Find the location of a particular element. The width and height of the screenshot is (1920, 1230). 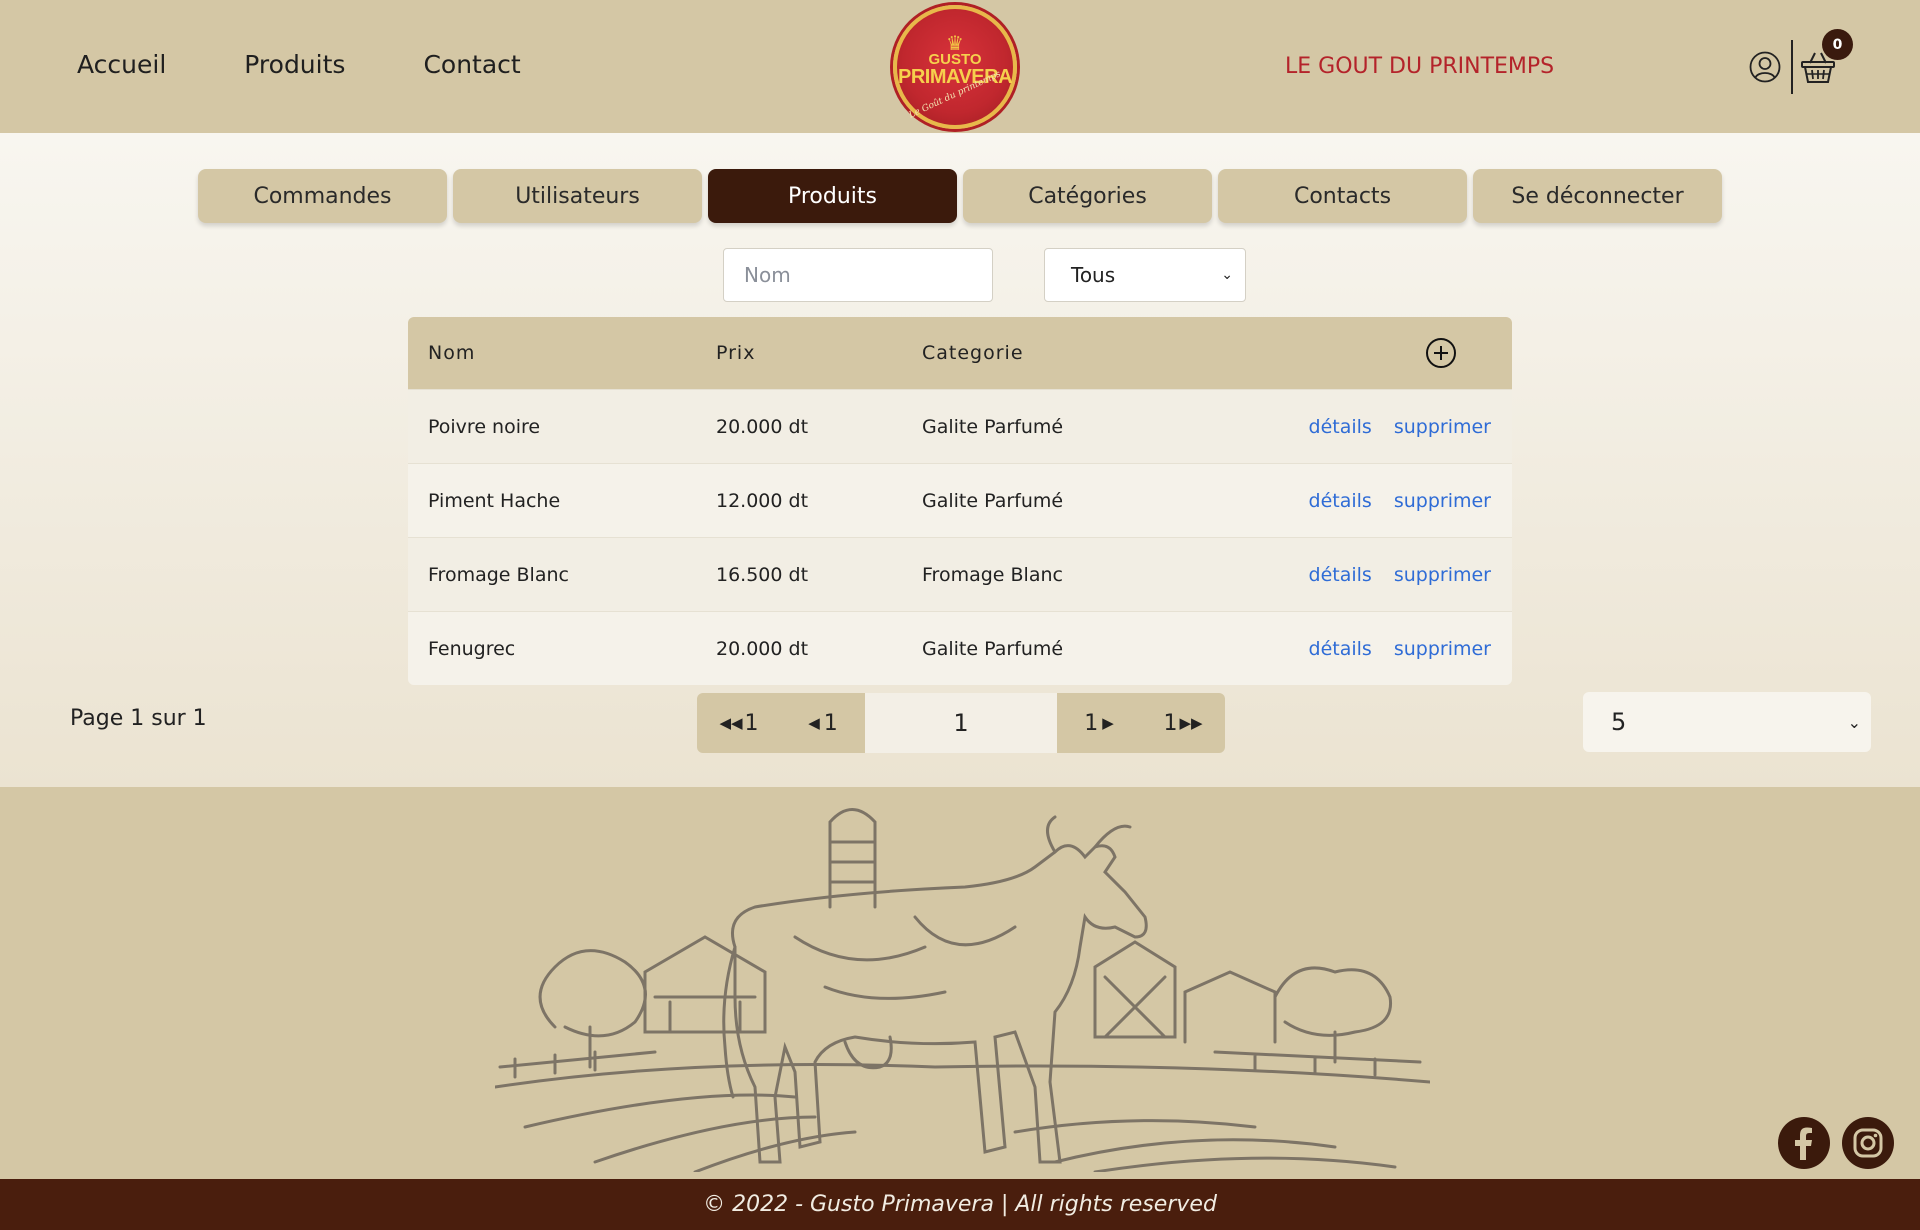

next-page-number: 1 is located at coordinates (1091, 723).